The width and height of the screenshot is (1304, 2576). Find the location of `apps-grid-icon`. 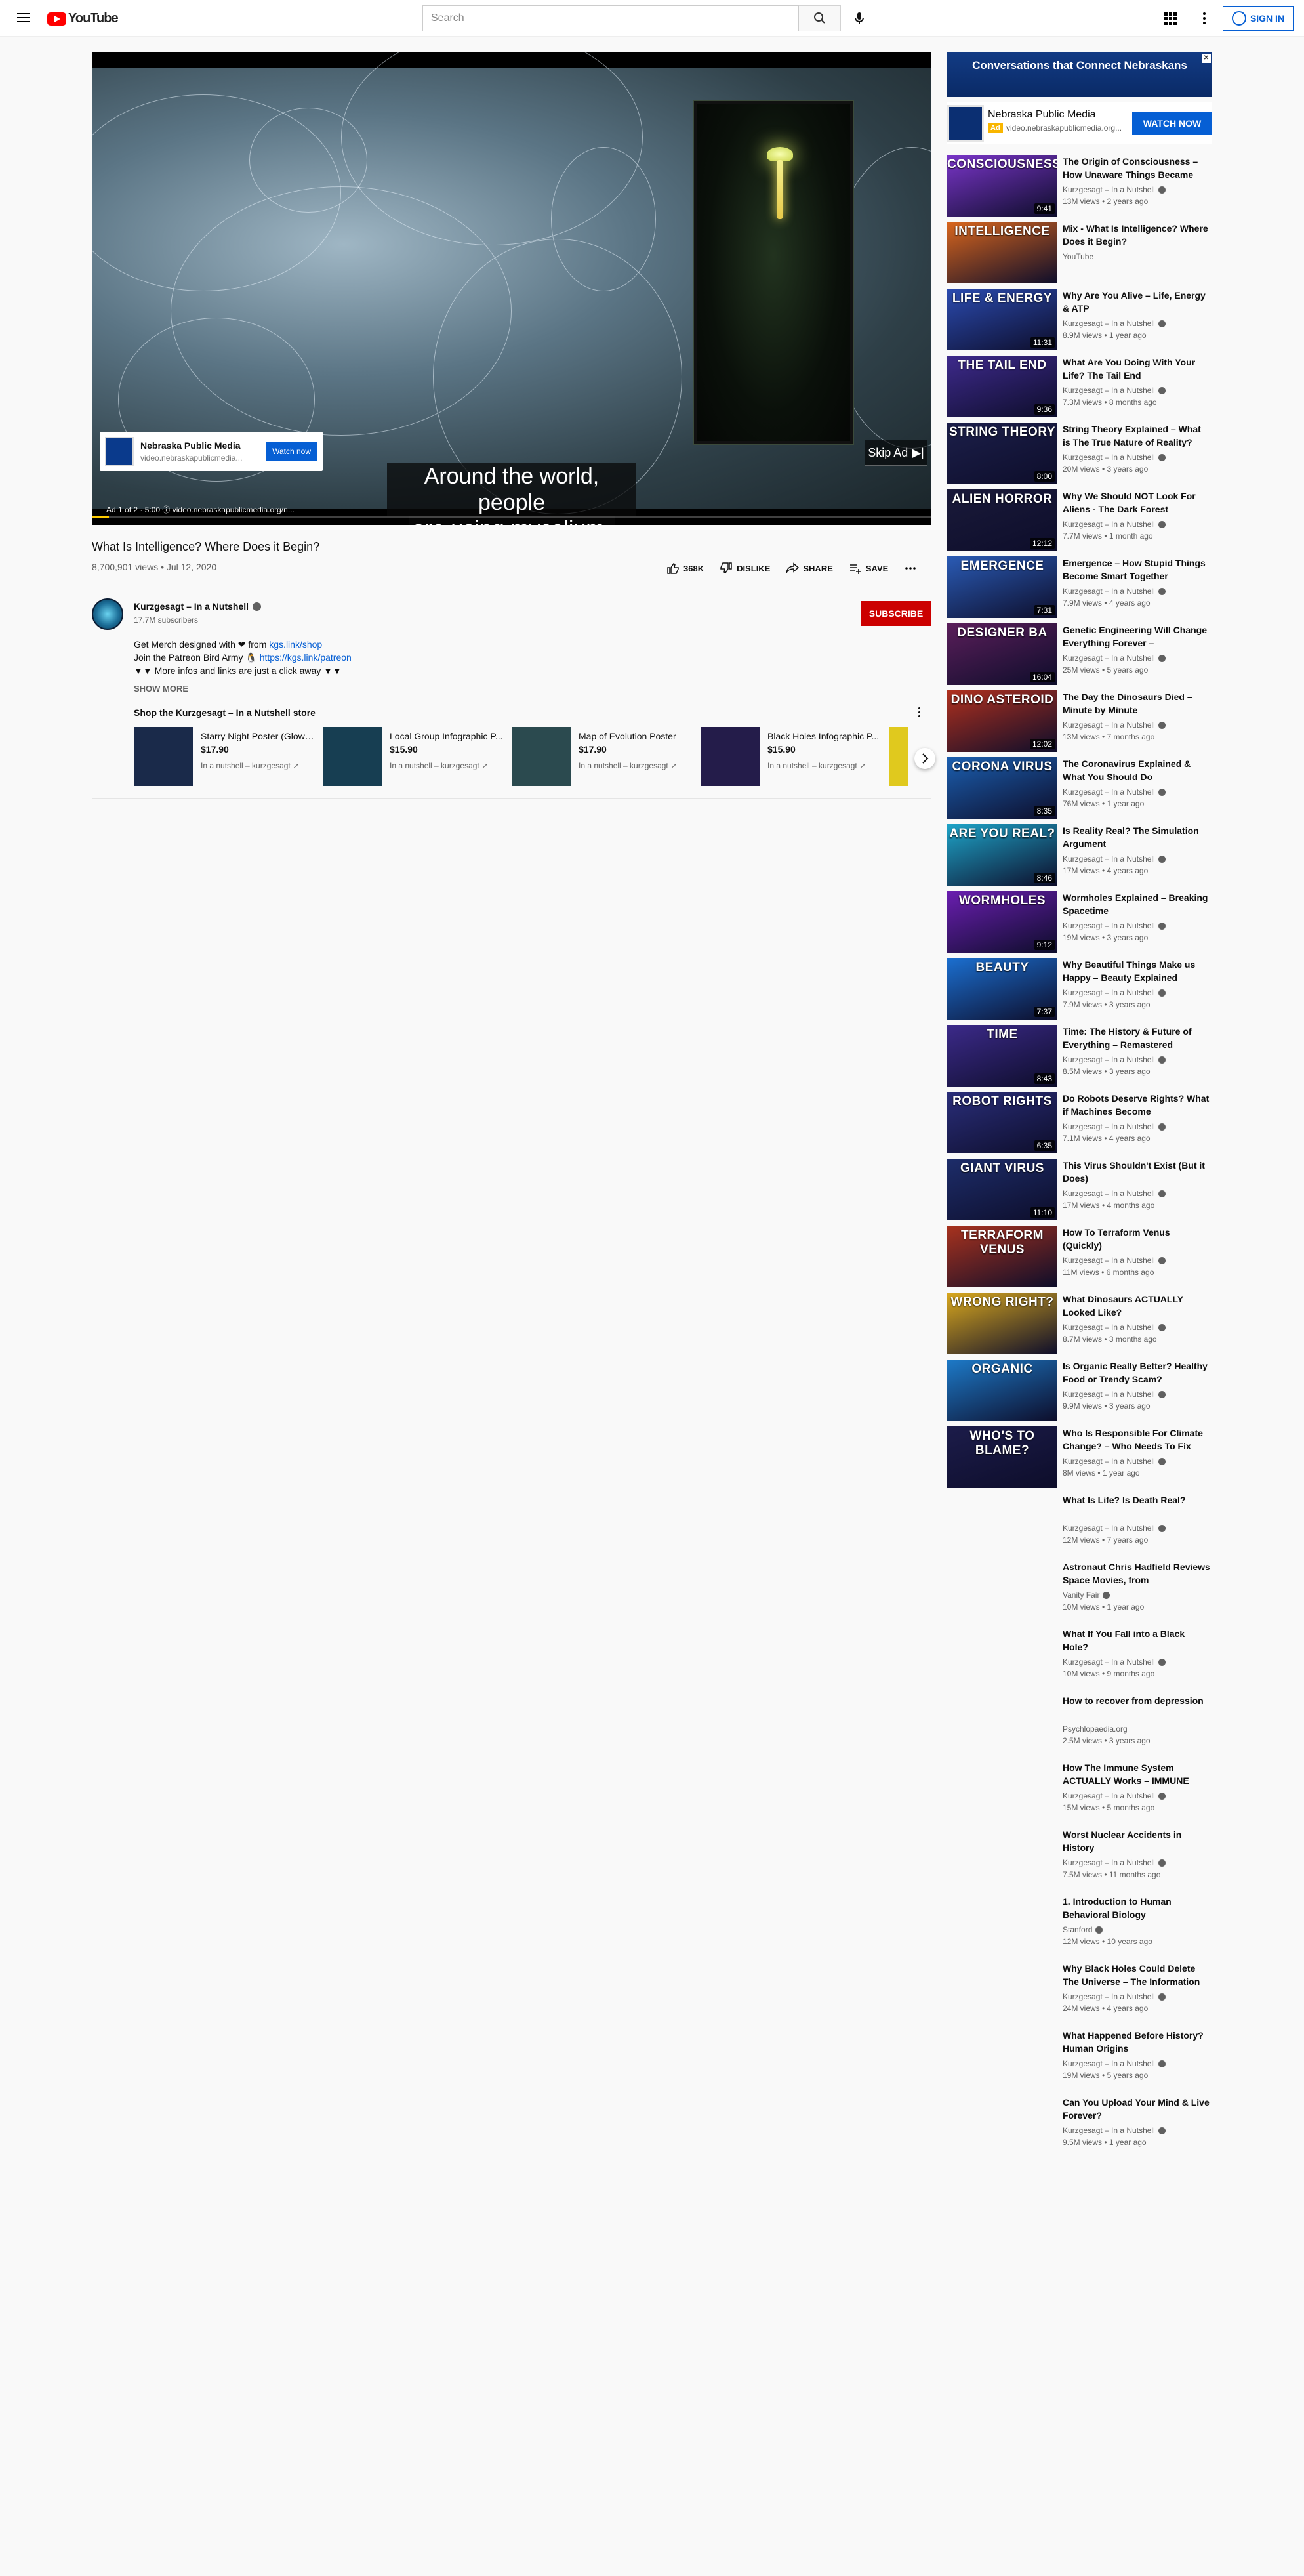

apps-grid-icon is located at coordinates (1170, 18).